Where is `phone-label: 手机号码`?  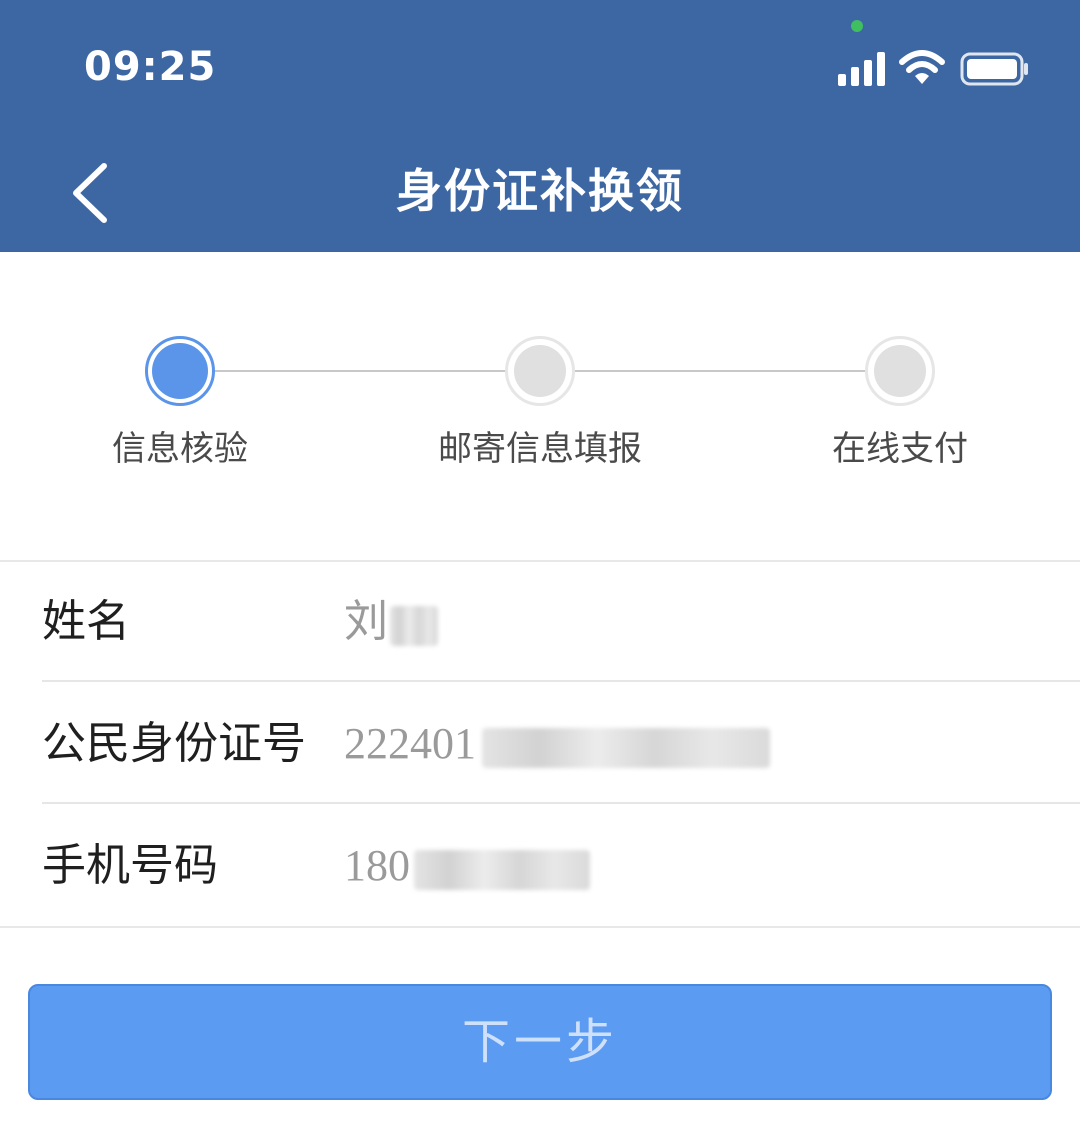 phone-label: 手机号码 is located at coordinates (130, 865).